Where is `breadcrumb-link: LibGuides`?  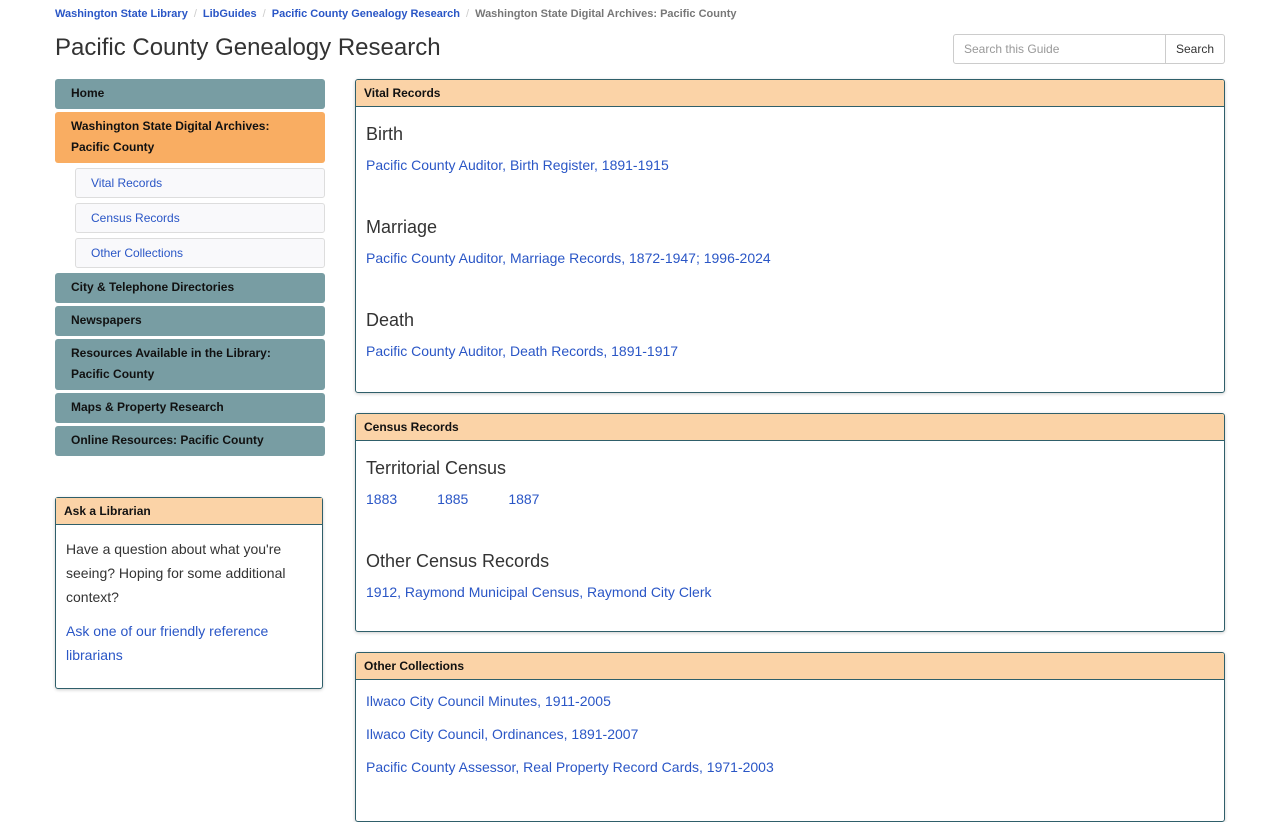 breadcrumb-link: LibGuides is located at coordinates (230, 14).